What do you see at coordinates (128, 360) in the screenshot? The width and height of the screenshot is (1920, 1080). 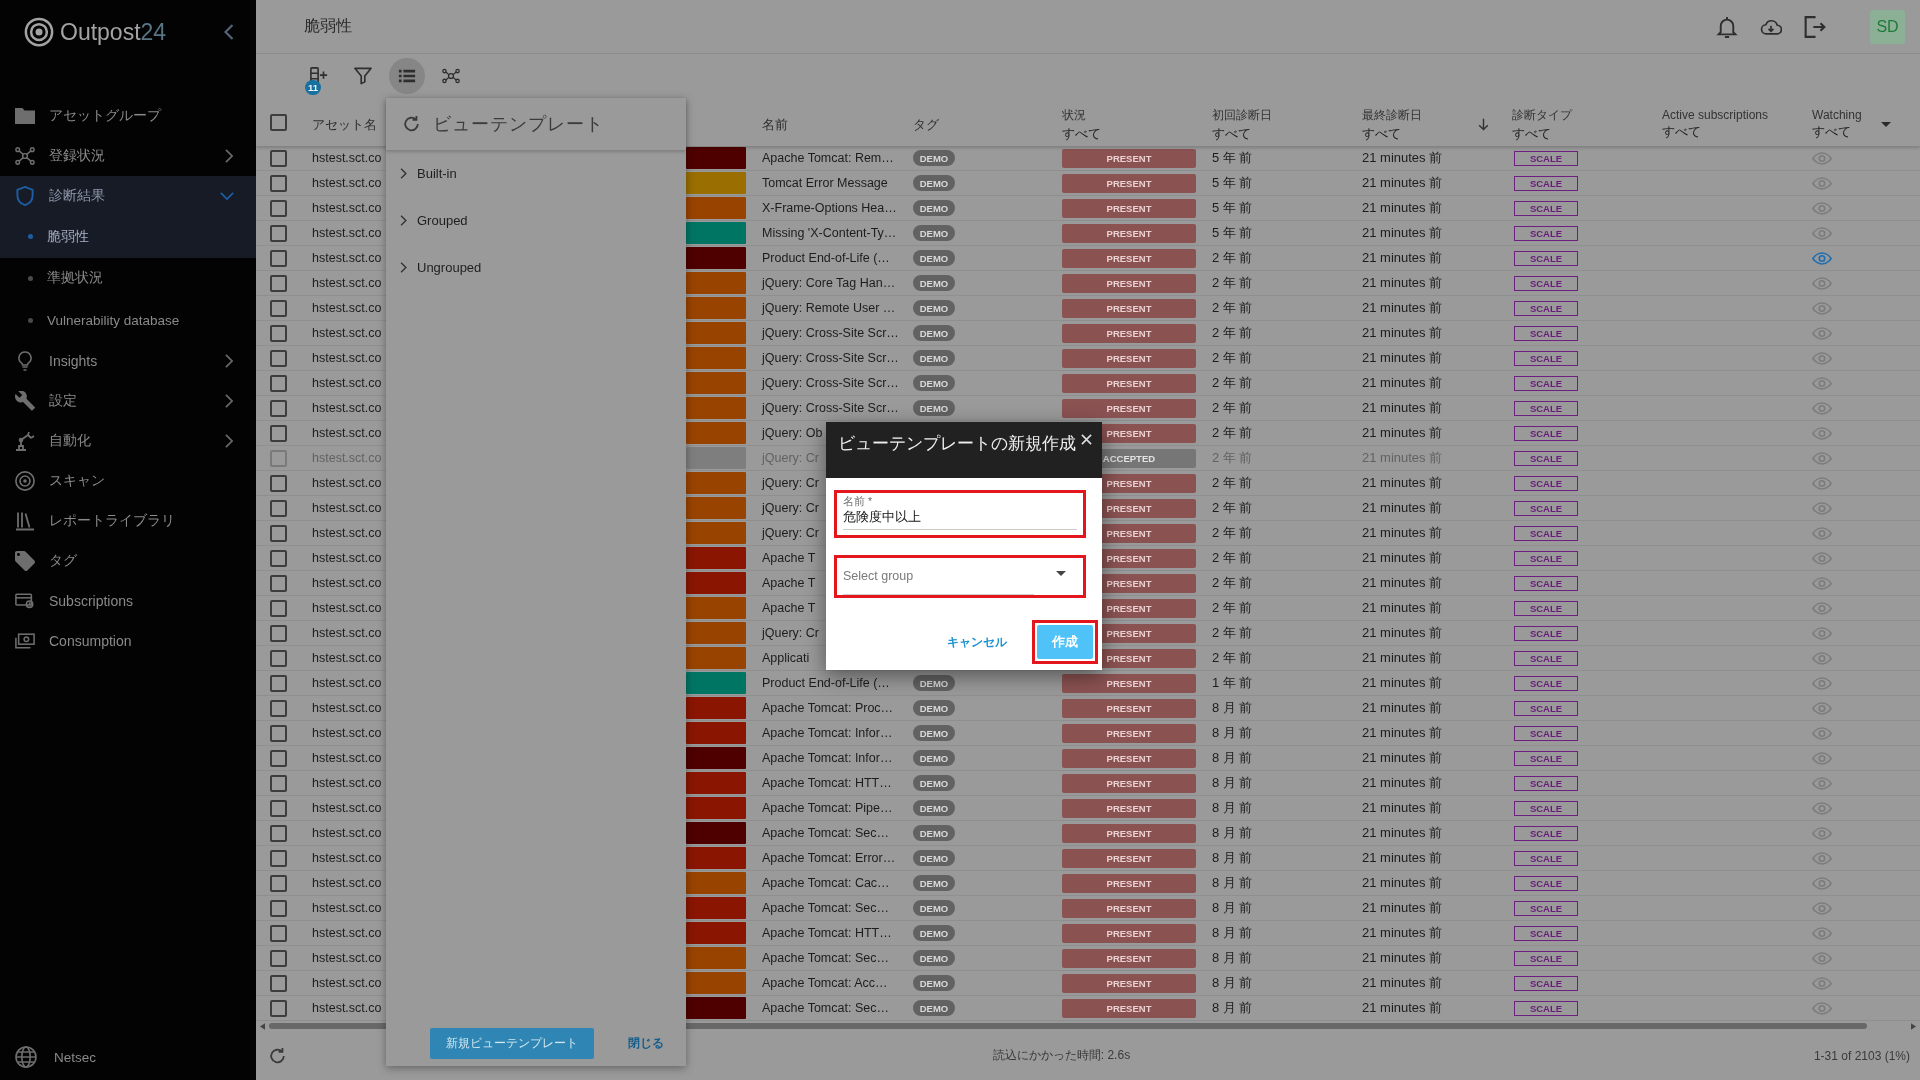 I see `nav-item: Insights` at bounding box center [128, 360].